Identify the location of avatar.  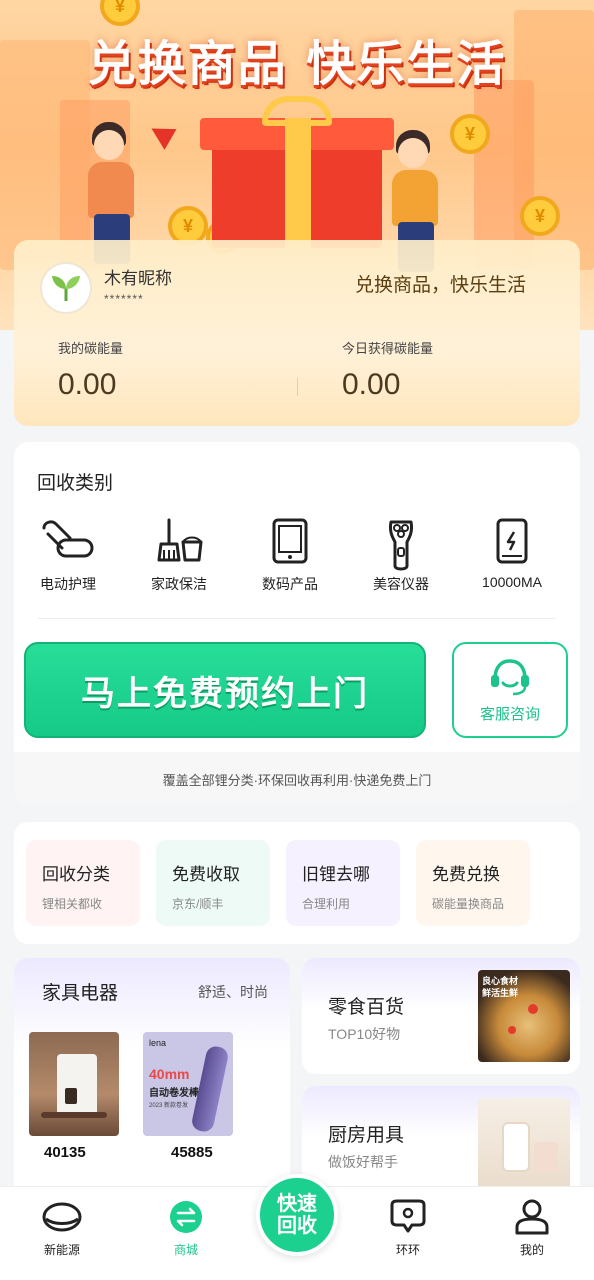
(66, 288).